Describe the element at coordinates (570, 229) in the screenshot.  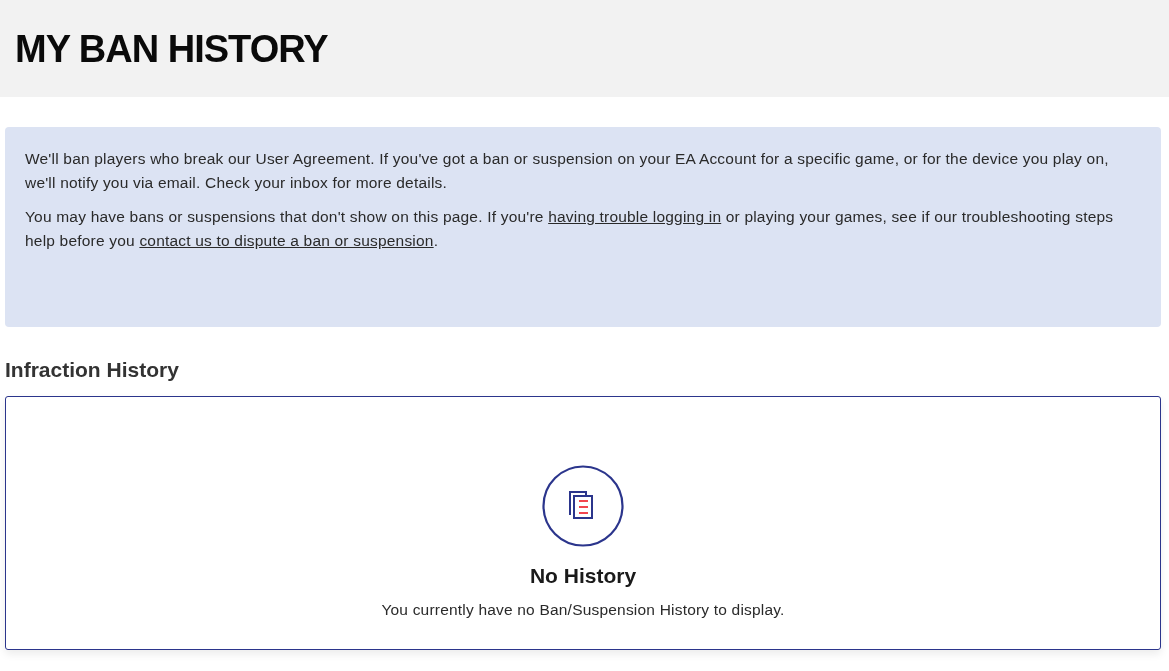
I see `info-paragraph: You may have bans or suspensions that don't show on this page. If you're having trouble logging in or playing your games, see if our troubleshooting steps help before you contact us to dispute a ban or suspension.` at that location.